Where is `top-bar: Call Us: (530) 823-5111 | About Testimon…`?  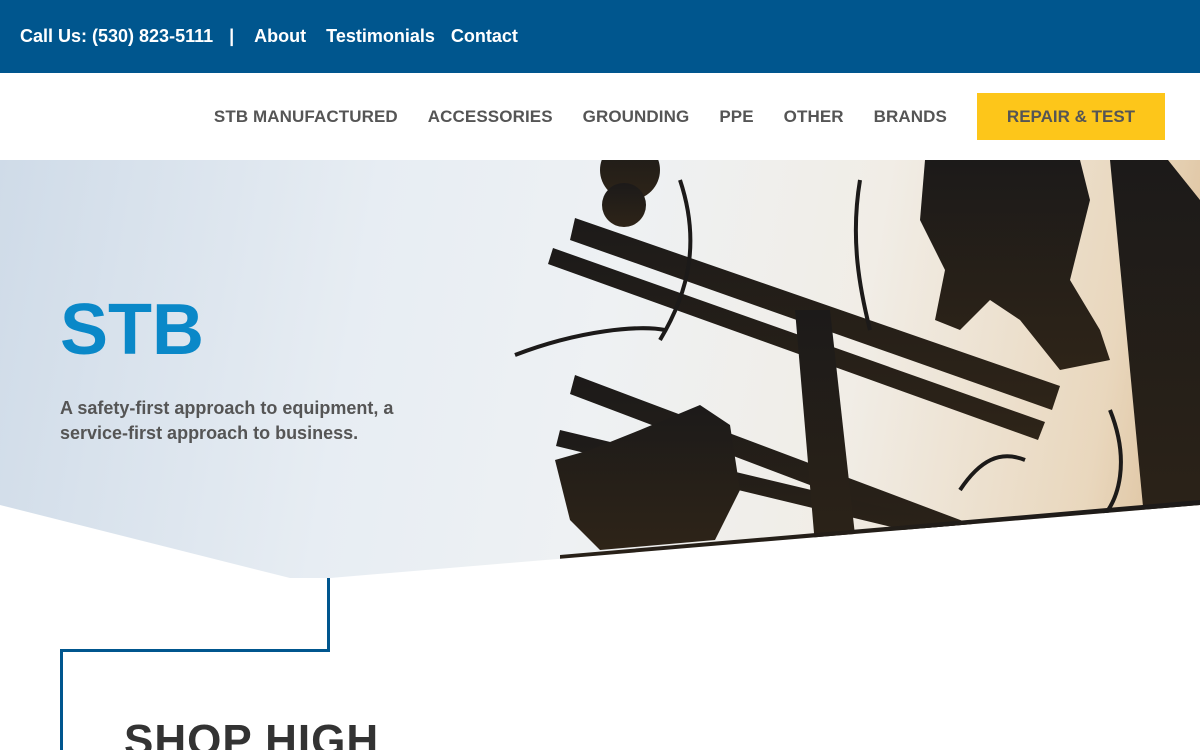
top-bar: Call Us: (530) 823-5111 | About Testimon… is located at coordinates (600, 36).